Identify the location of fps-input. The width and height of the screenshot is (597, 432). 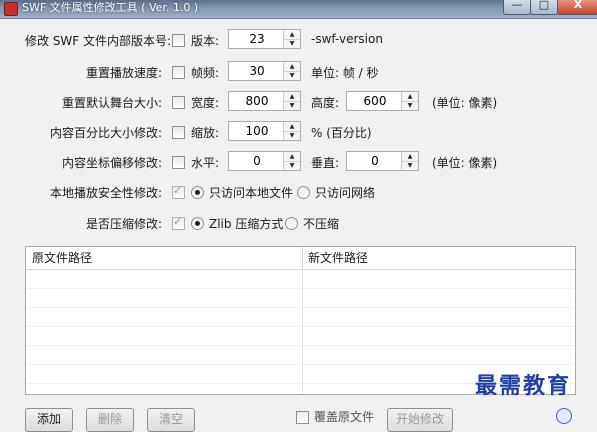
(257, 71).